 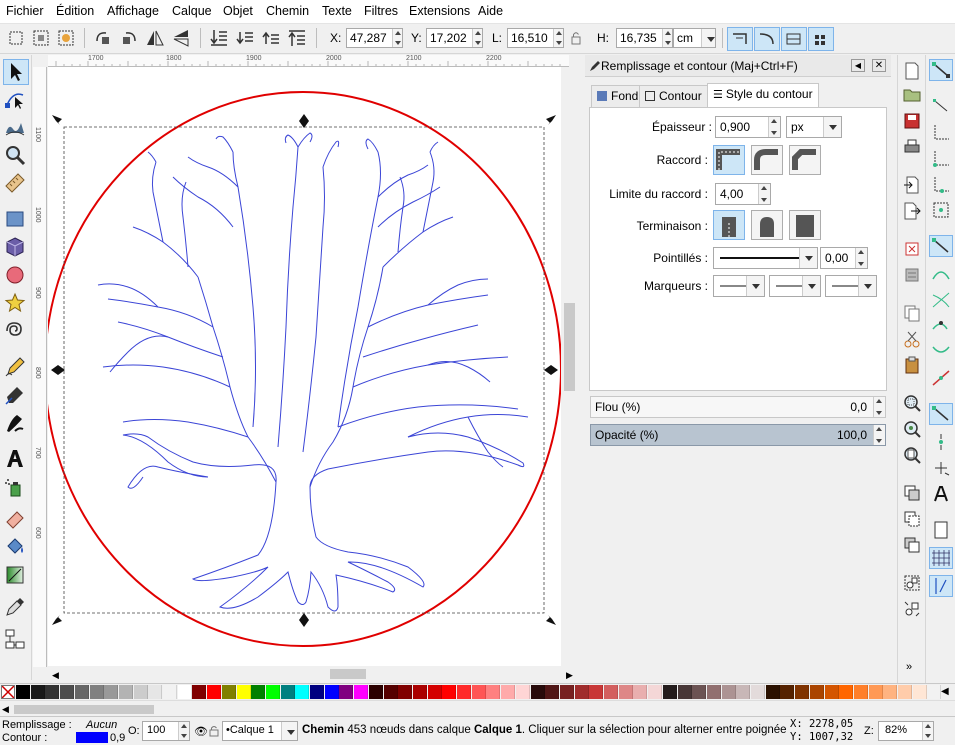 I want to click on handle-bottom, so click(x=304, y=620).